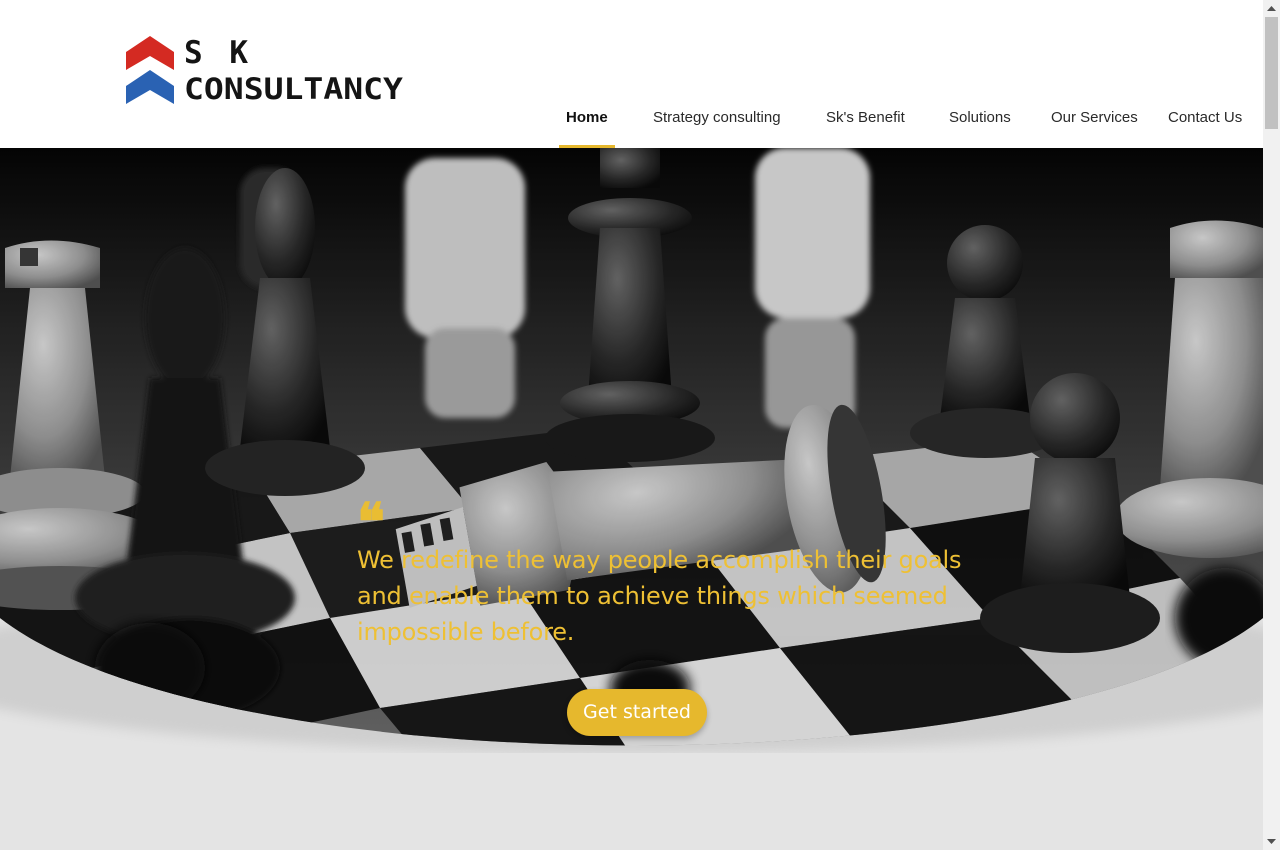 The height and width of the screenshot is (850, 1280). I want to click on scroll-down-icon, so click(1271, 841).